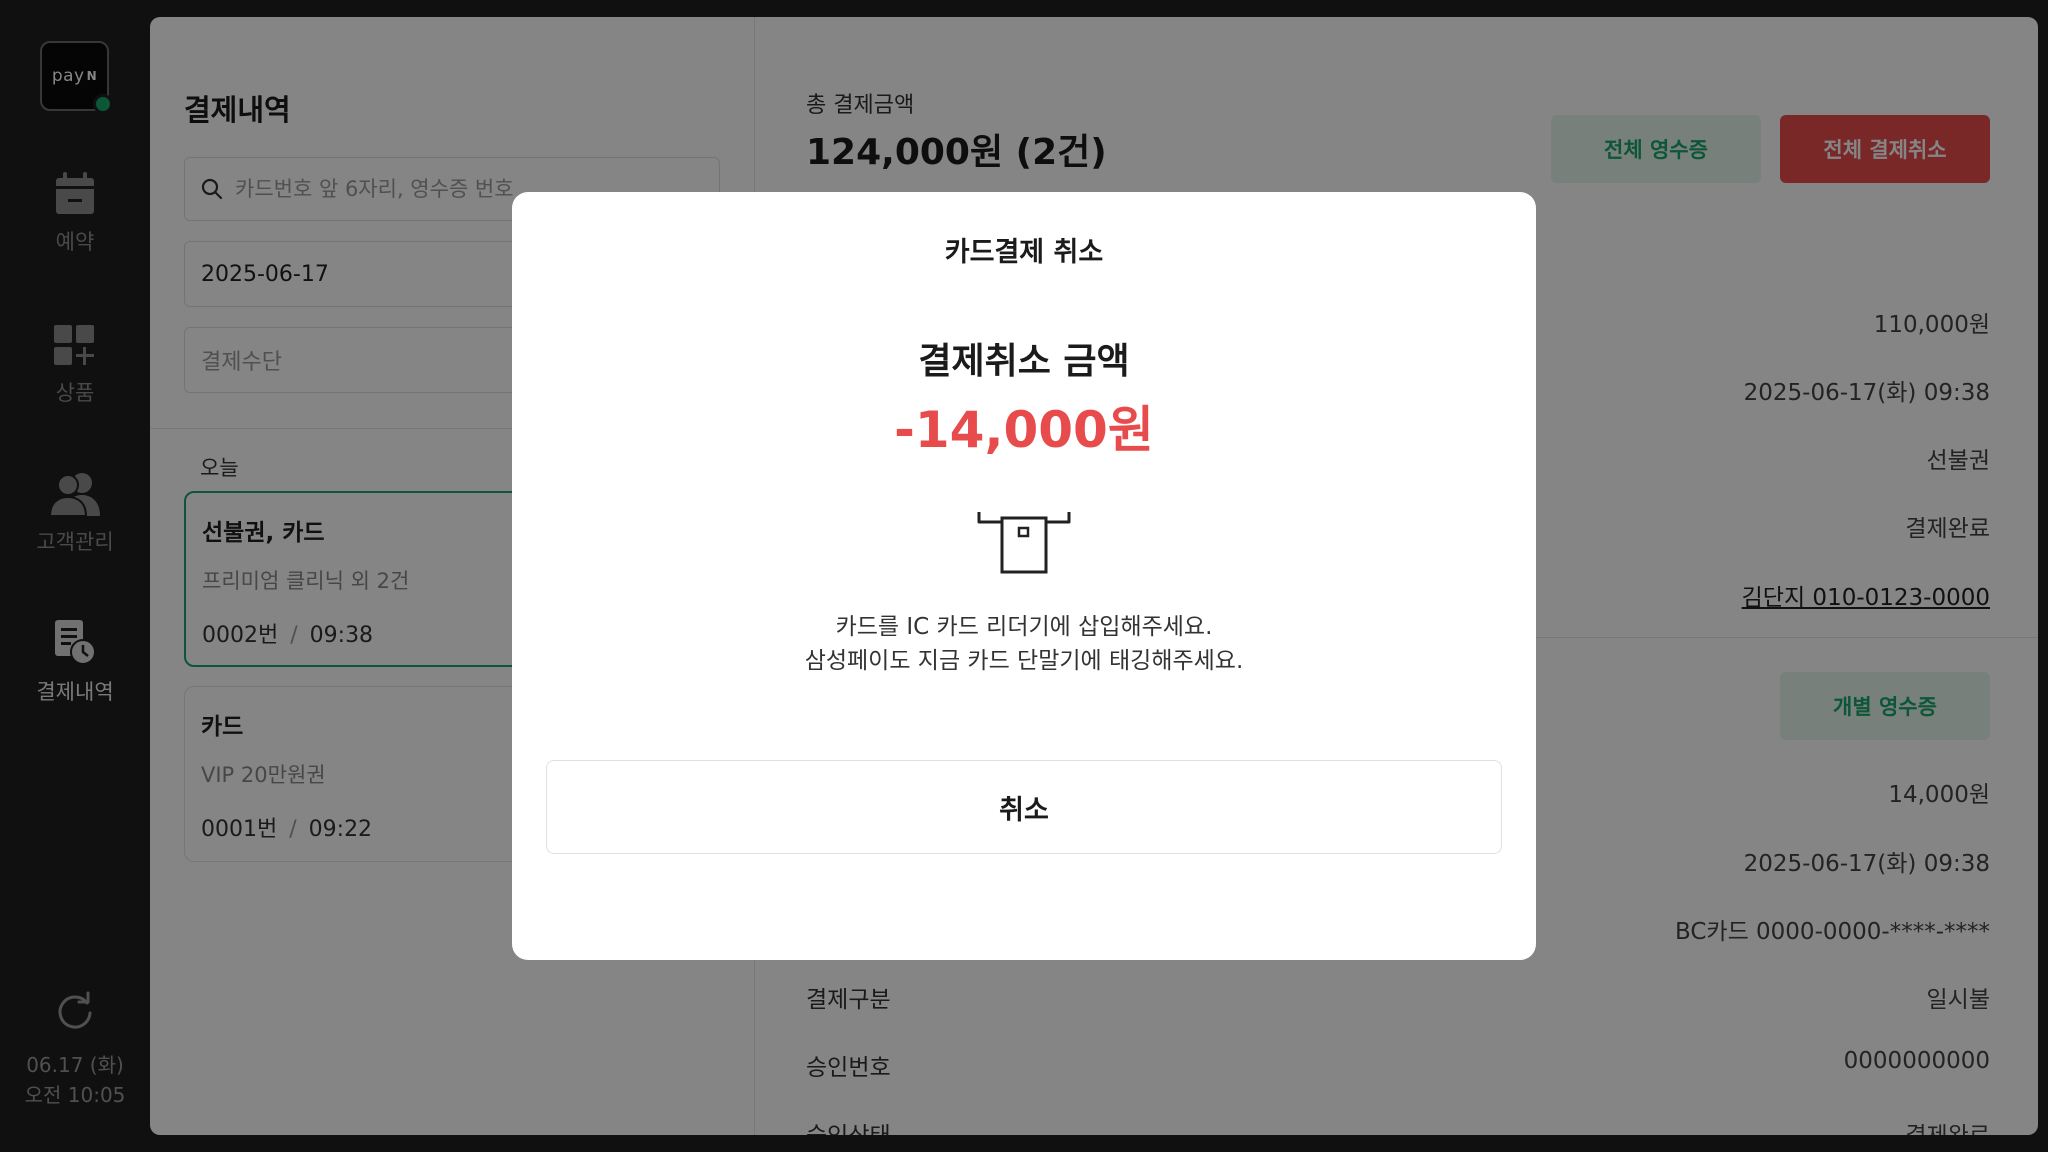  Describe the element at coordinates (1024, 430) in the screenshot. I see `cancel-amount: -14,000원` at that location.